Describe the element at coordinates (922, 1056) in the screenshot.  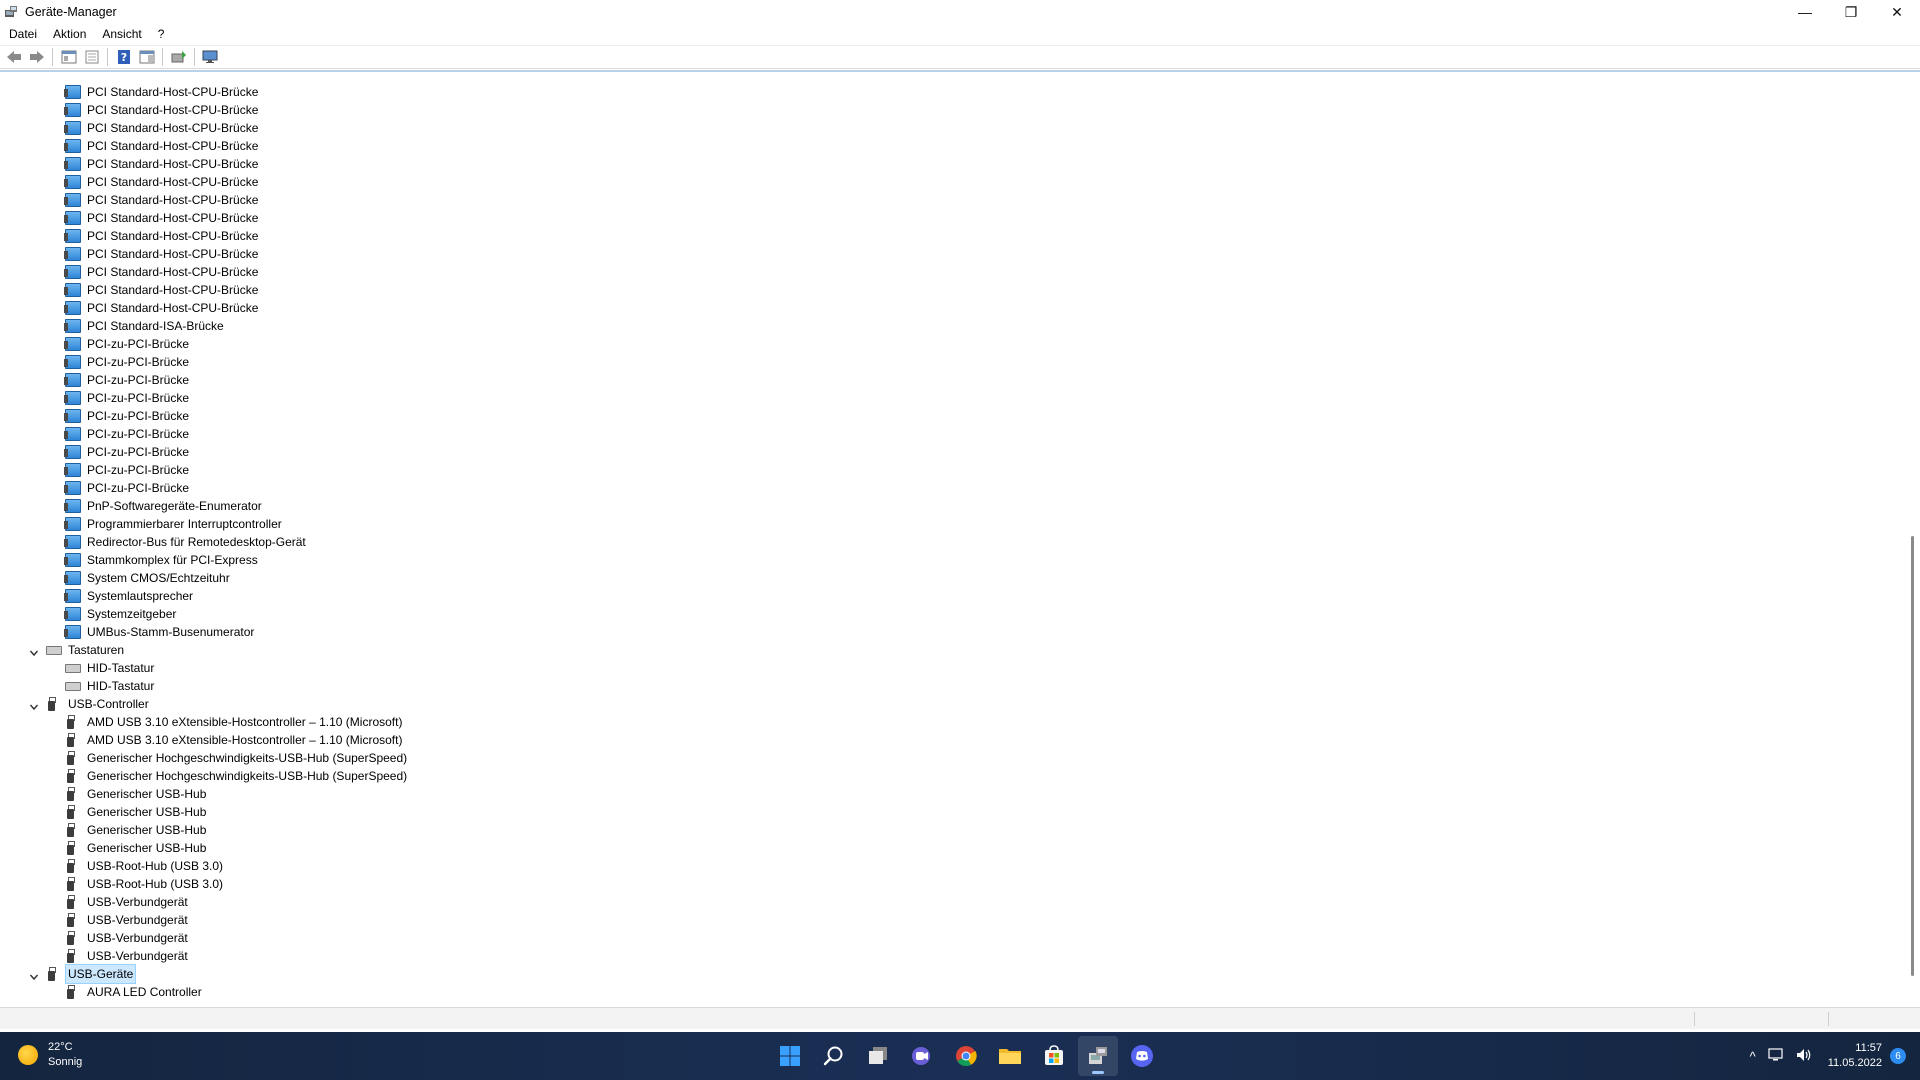
I see `chat-icon` at that location.